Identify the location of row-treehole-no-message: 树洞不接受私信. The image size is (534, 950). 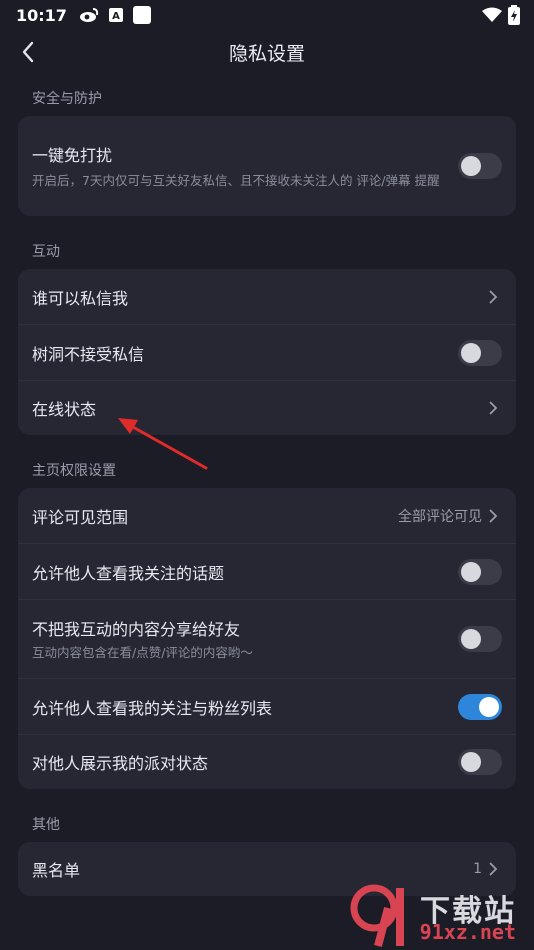
(267, 353).